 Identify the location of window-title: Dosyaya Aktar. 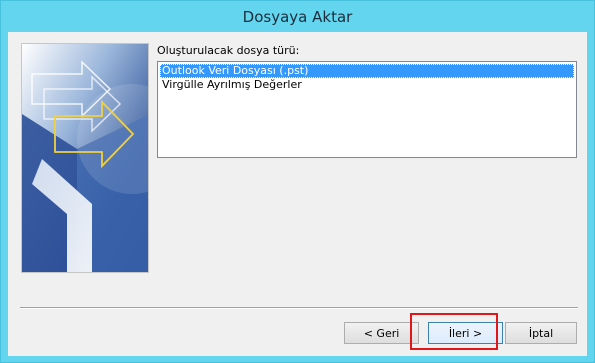
(297, 16).